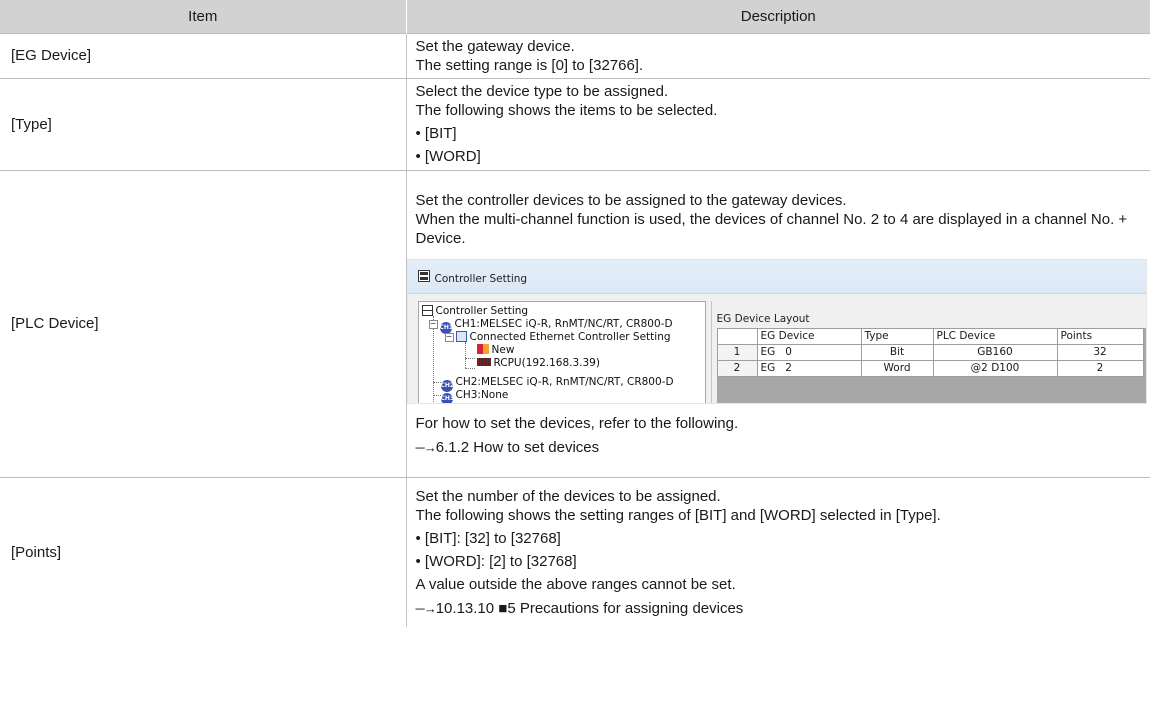 The image size is (1150, 715). Describe the element at coordinates (203, 551) in the screenshot. I see `item-points: [Points]` at that location.